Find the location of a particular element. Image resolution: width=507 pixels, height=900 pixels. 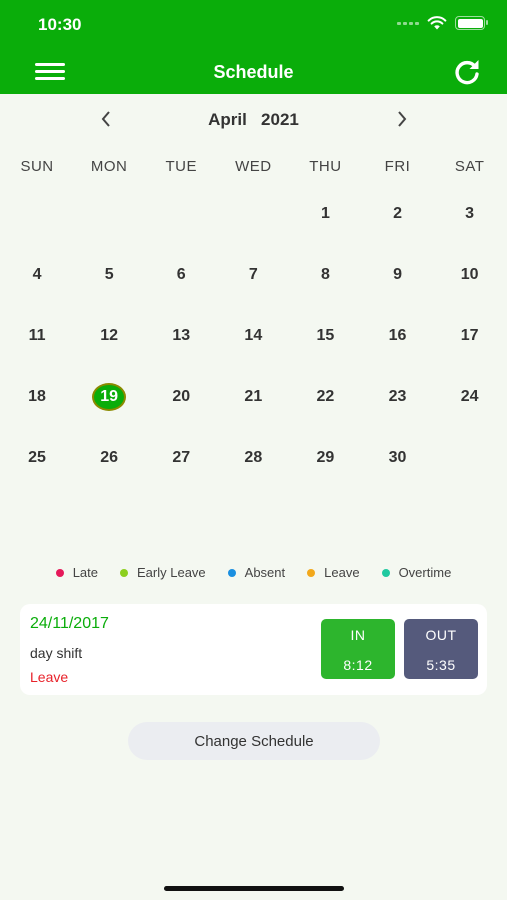

calendar-day: 16 is located at coordinates (397, 335).